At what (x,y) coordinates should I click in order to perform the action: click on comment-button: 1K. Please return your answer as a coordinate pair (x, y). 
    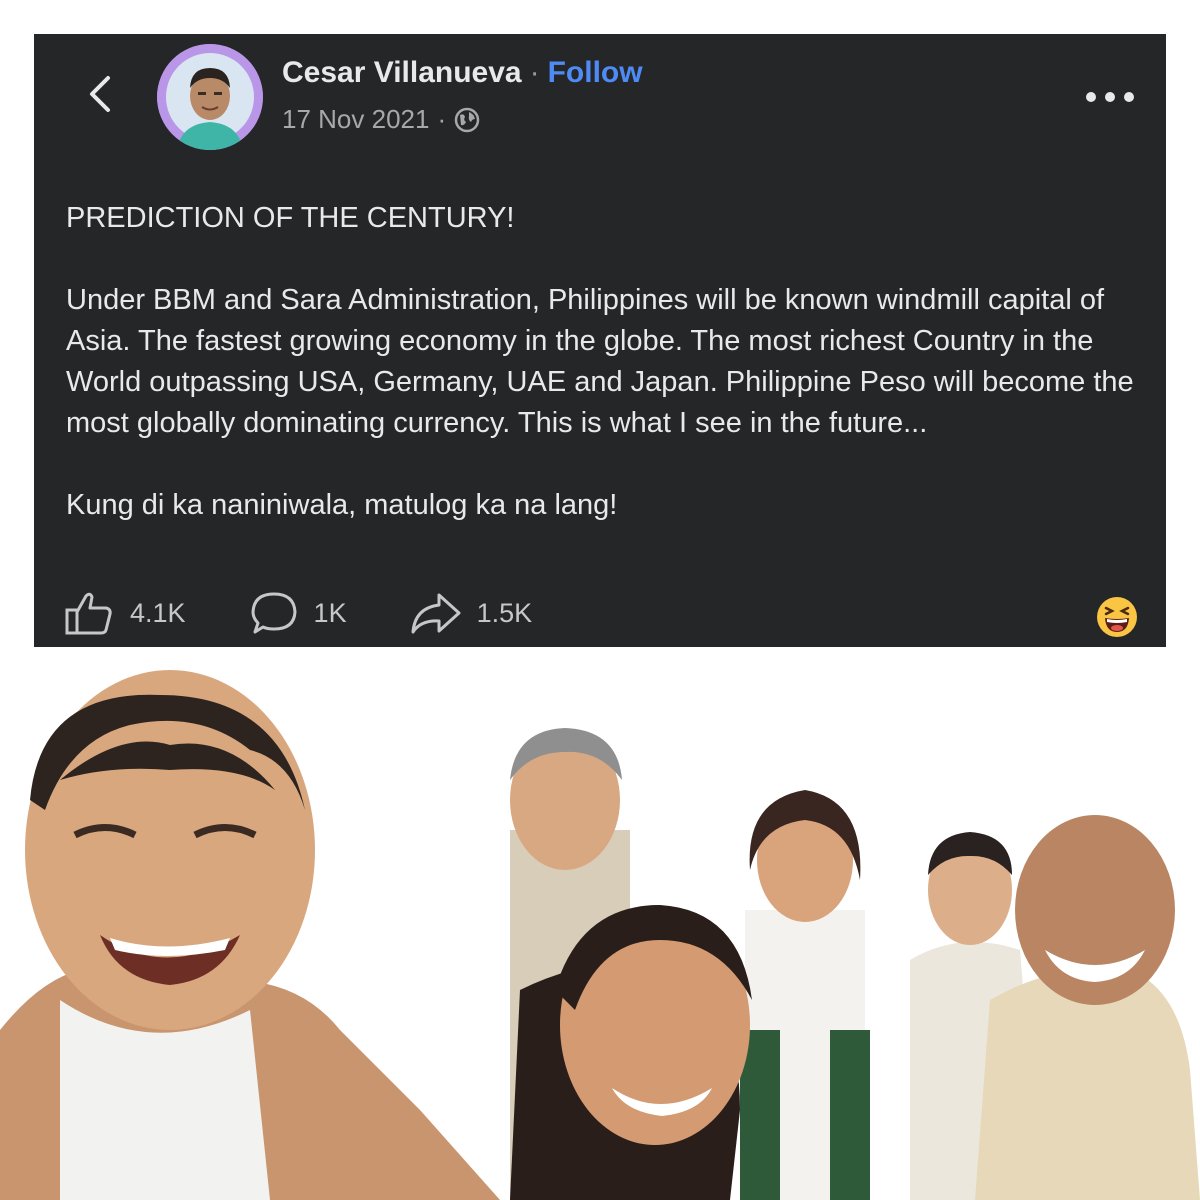
    Looking at the image, I should click on (298, 613).